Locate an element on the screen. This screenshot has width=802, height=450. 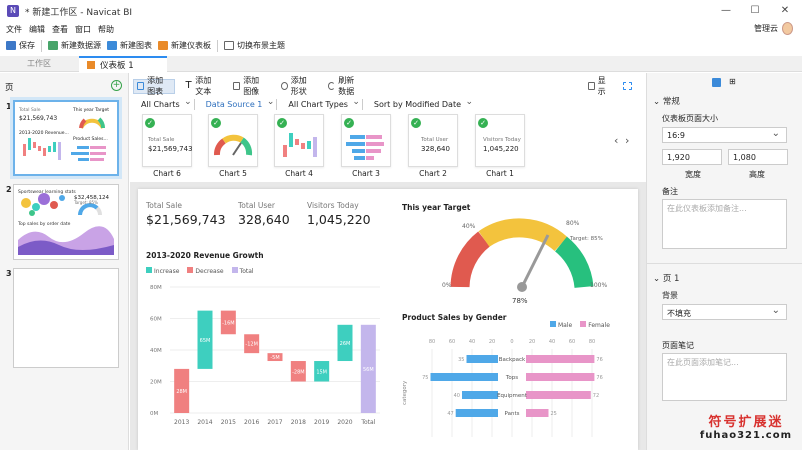
page-size-dropdown: 16:9 is located at coordinates (724, 135).